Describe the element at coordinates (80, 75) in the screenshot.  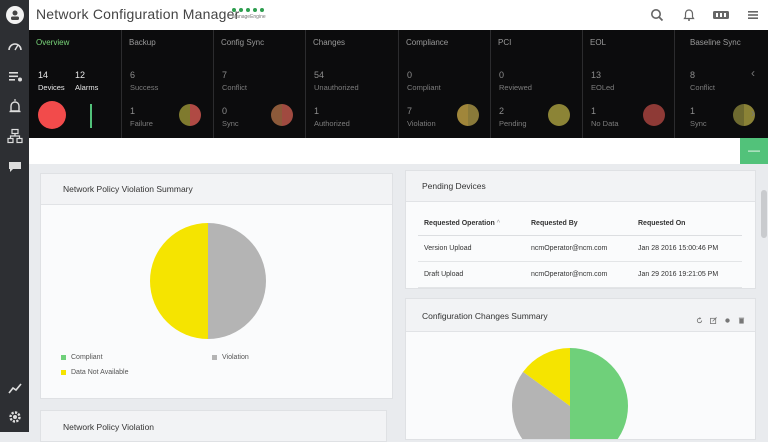
I see `alarms-count: 12` at that location.